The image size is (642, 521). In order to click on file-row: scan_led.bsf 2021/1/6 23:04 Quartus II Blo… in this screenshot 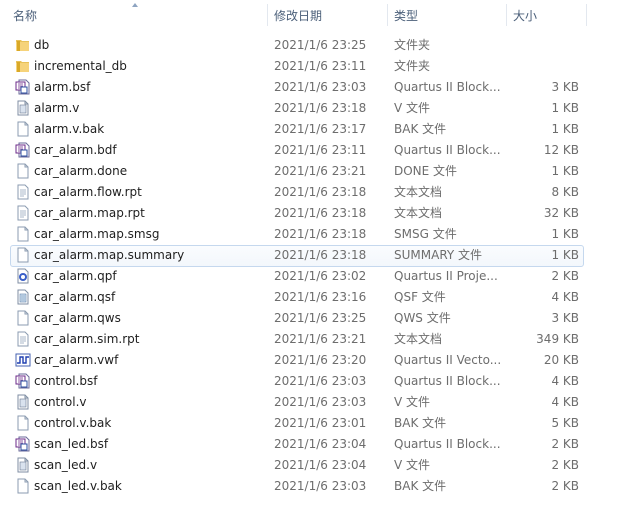, I will do `click(321, 444)`.